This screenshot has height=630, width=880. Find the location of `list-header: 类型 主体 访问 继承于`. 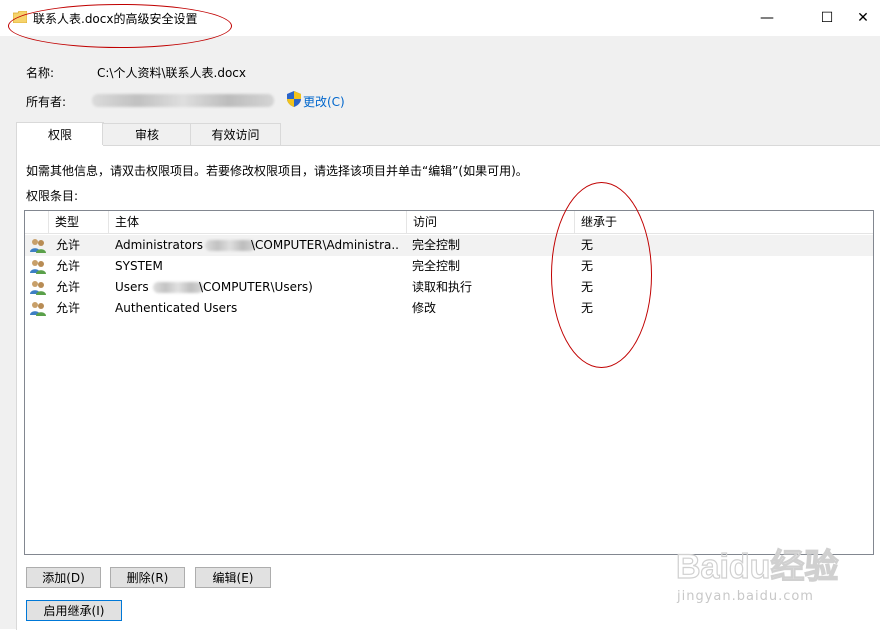

list-header: 类型 主体 访问 继承于 is located at coordinates (449, 222).